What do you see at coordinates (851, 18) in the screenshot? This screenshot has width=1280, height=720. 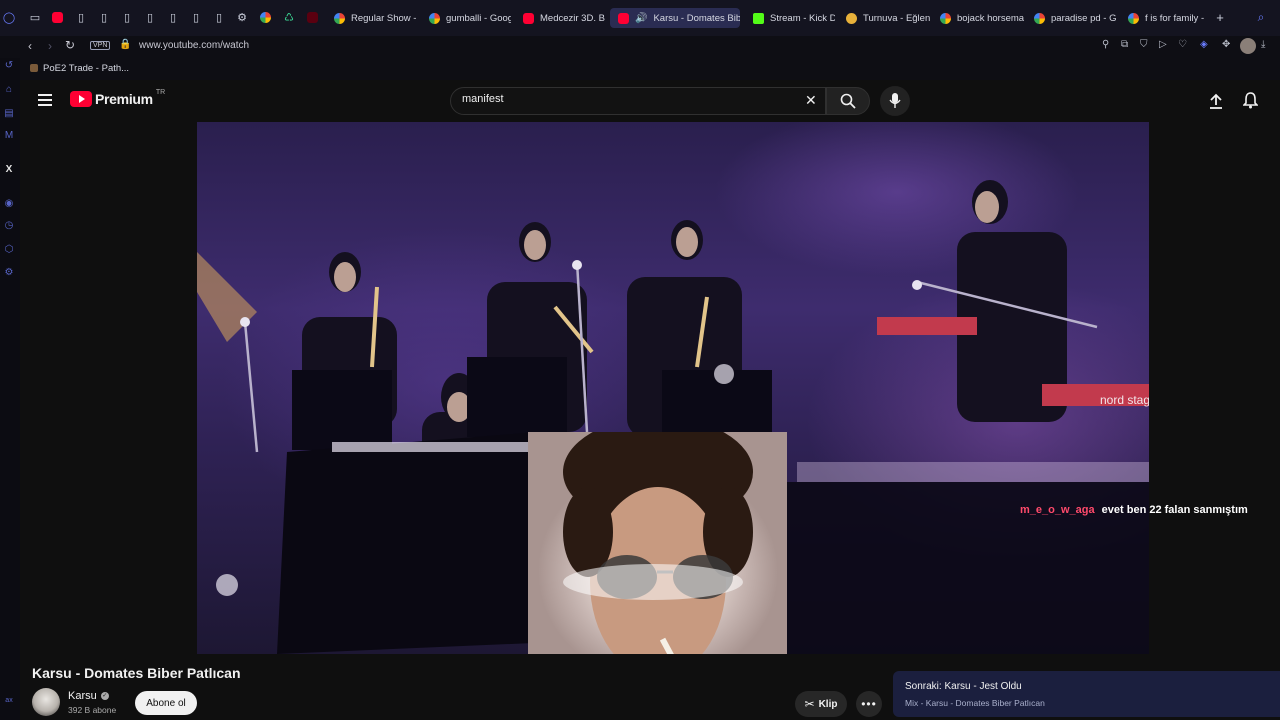 I see `tv-icon` at bounding box center [851, 18].